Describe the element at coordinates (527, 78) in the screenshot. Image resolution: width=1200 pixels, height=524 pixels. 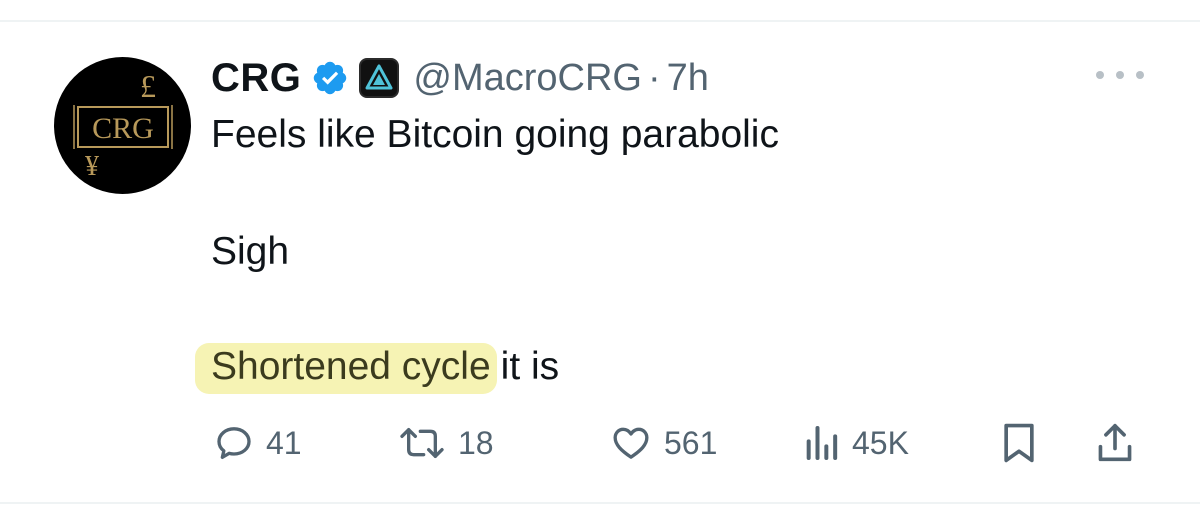
I see `username-handle: @MacroCRG` at that location.